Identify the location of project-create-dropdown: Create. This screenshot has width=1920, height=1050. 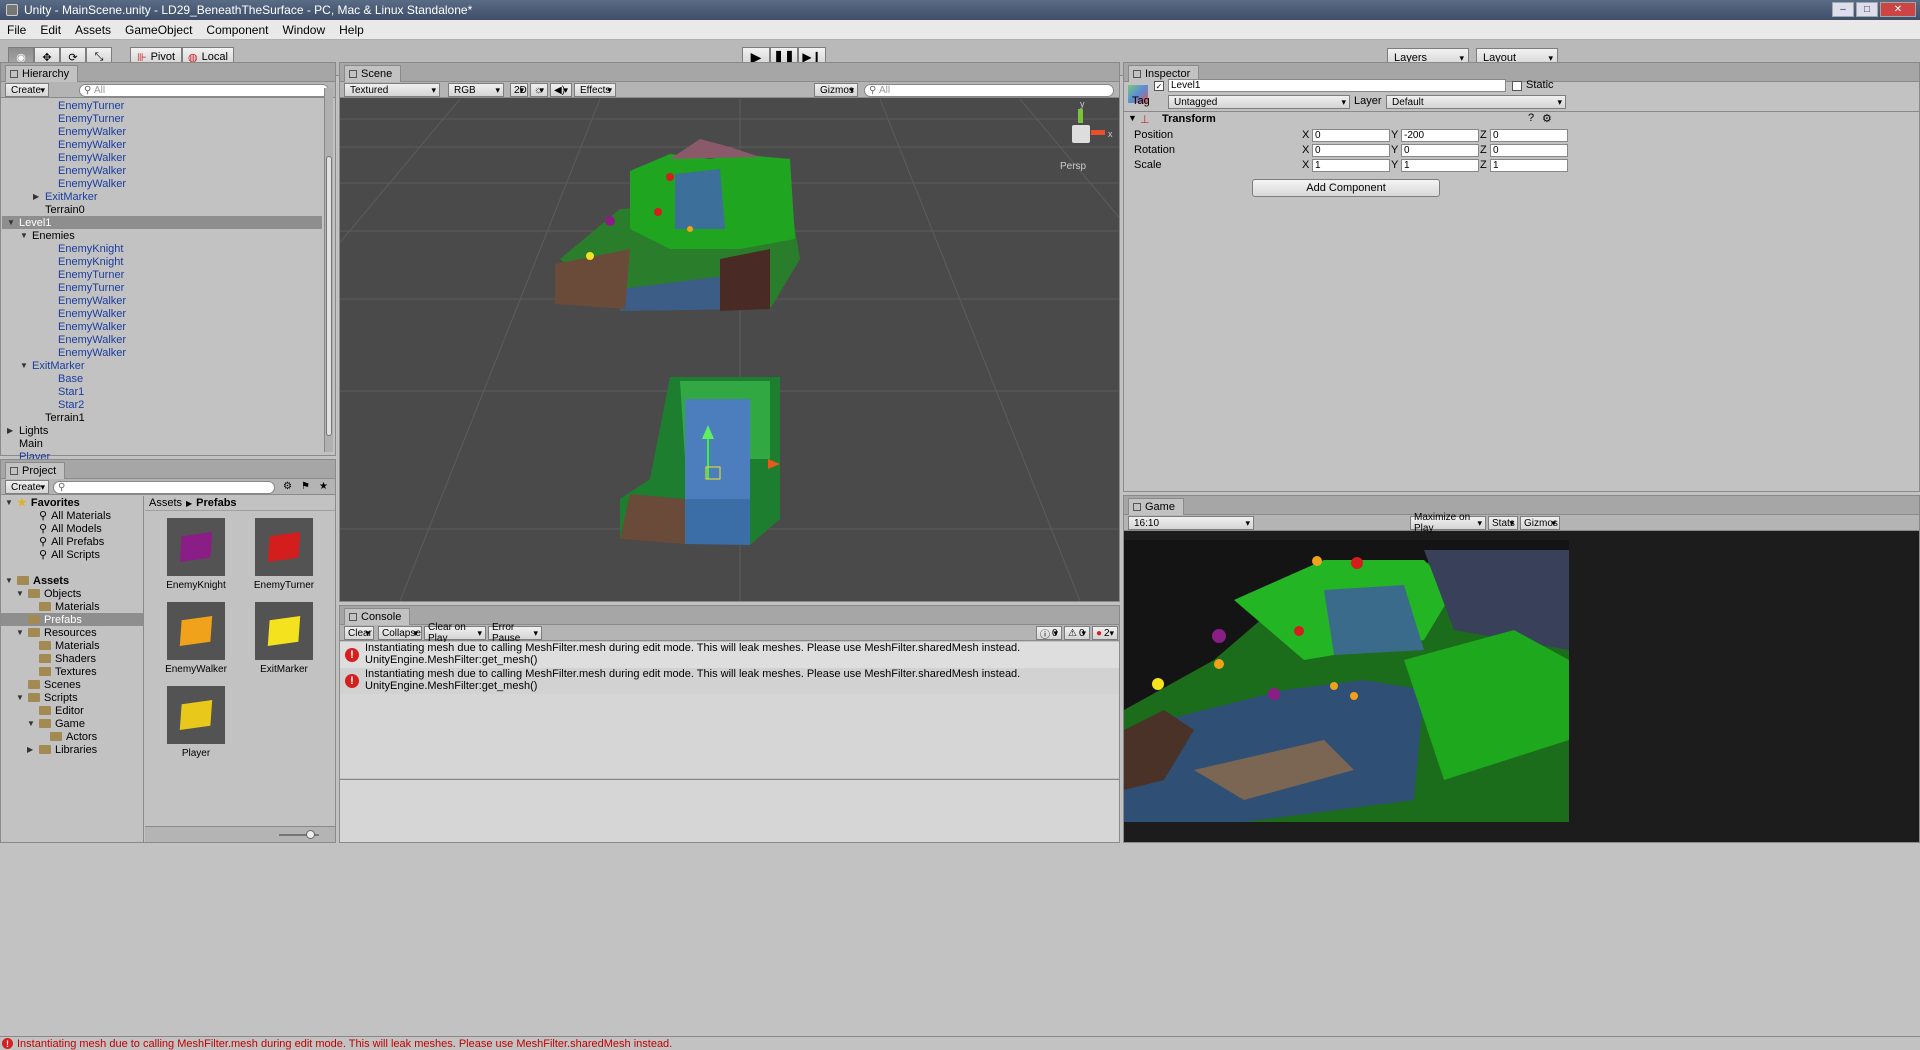
(27, 487).